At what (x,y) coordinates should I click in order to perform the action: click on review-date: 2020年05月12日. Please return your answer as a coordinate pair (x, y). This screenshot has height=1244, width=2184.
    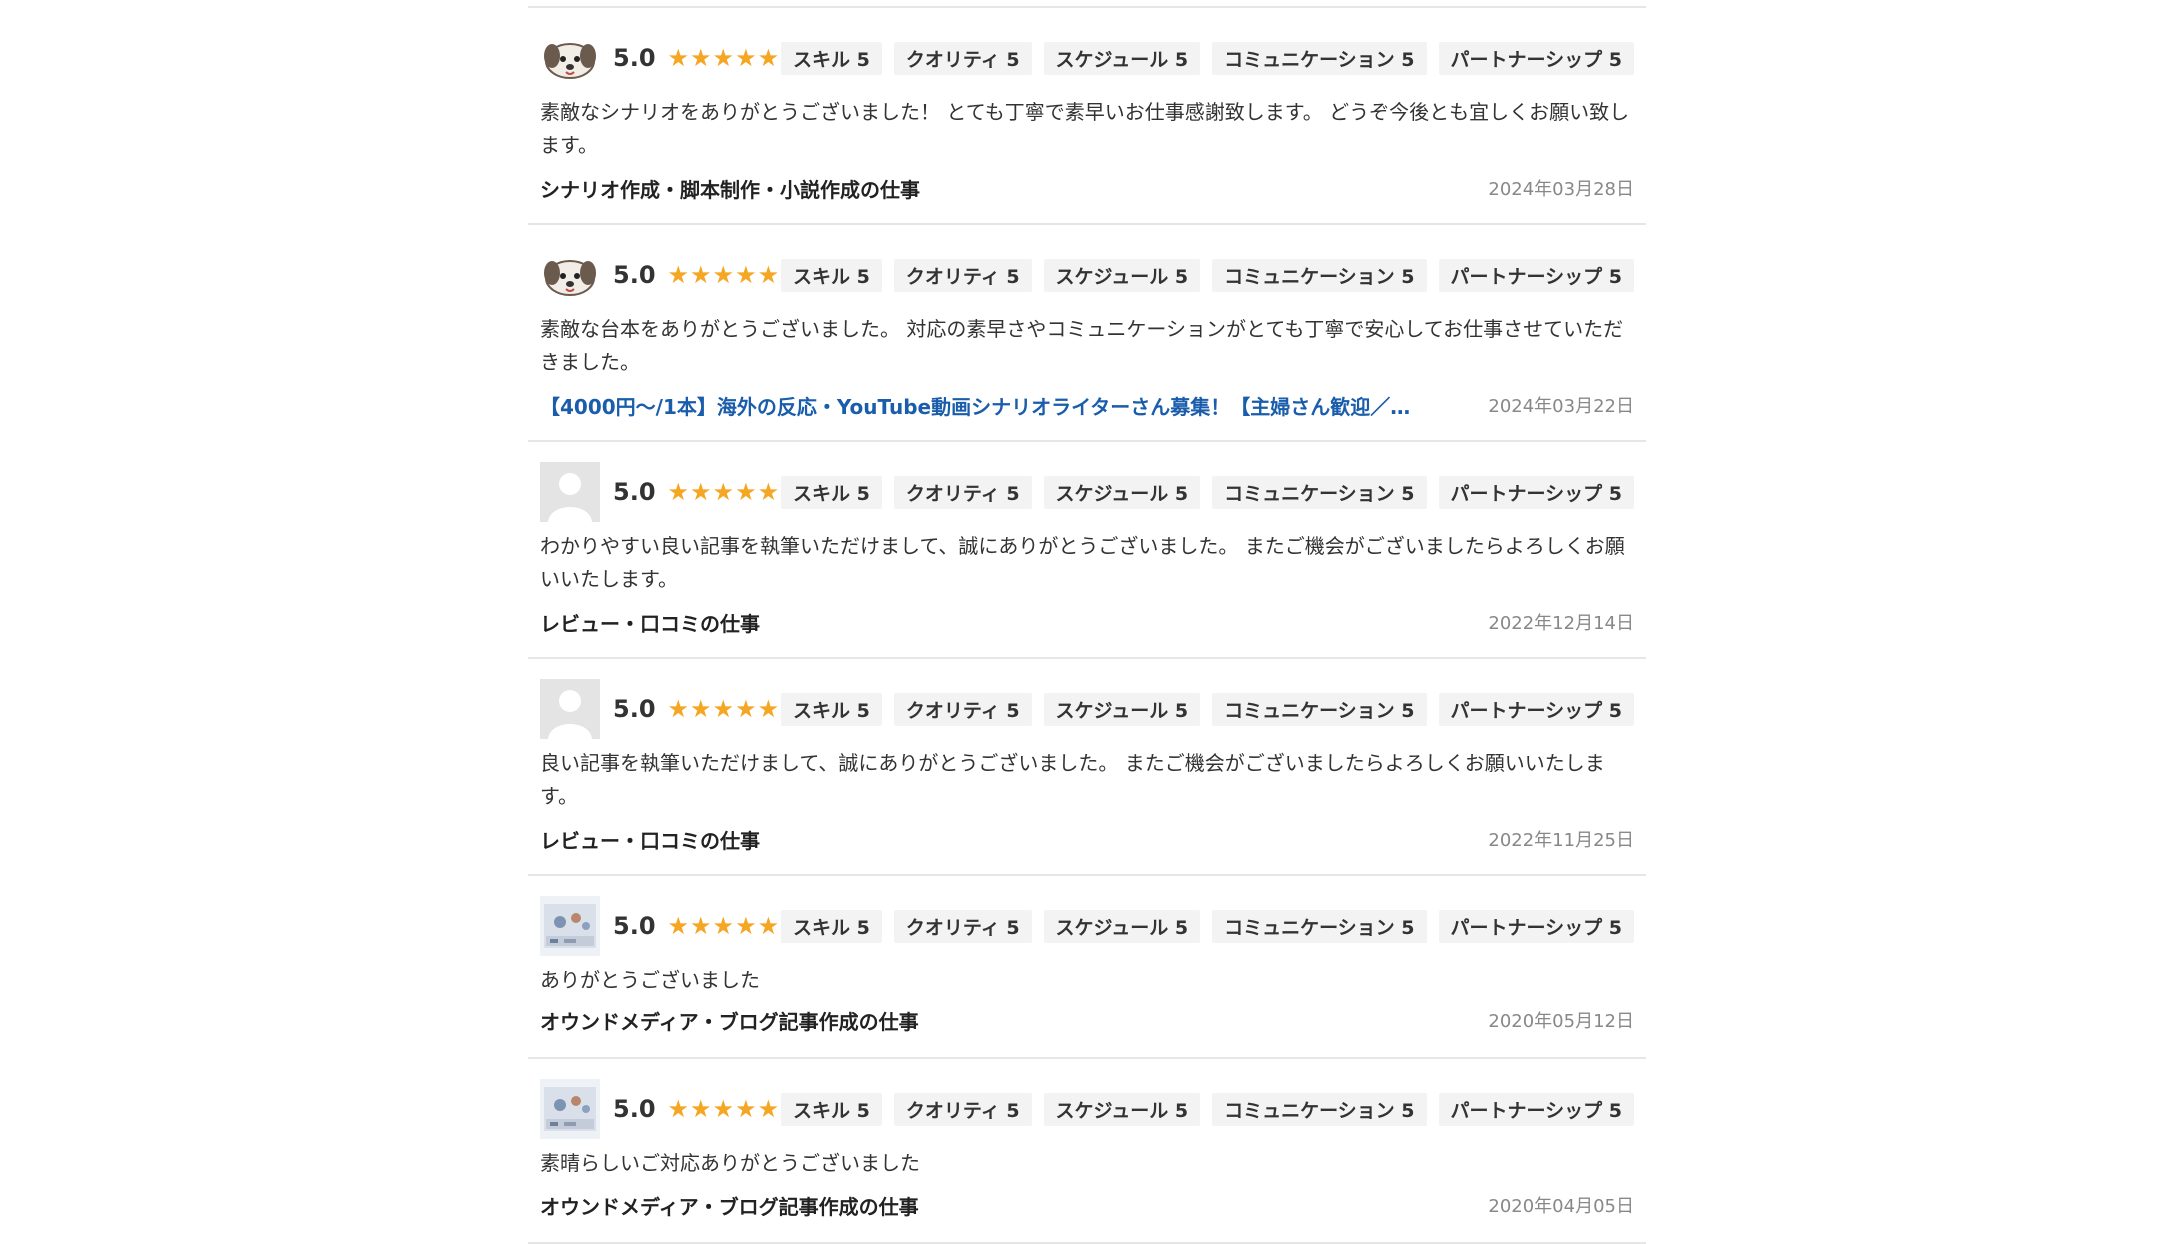
    Looking at the image, I should click on (1561, 1021).